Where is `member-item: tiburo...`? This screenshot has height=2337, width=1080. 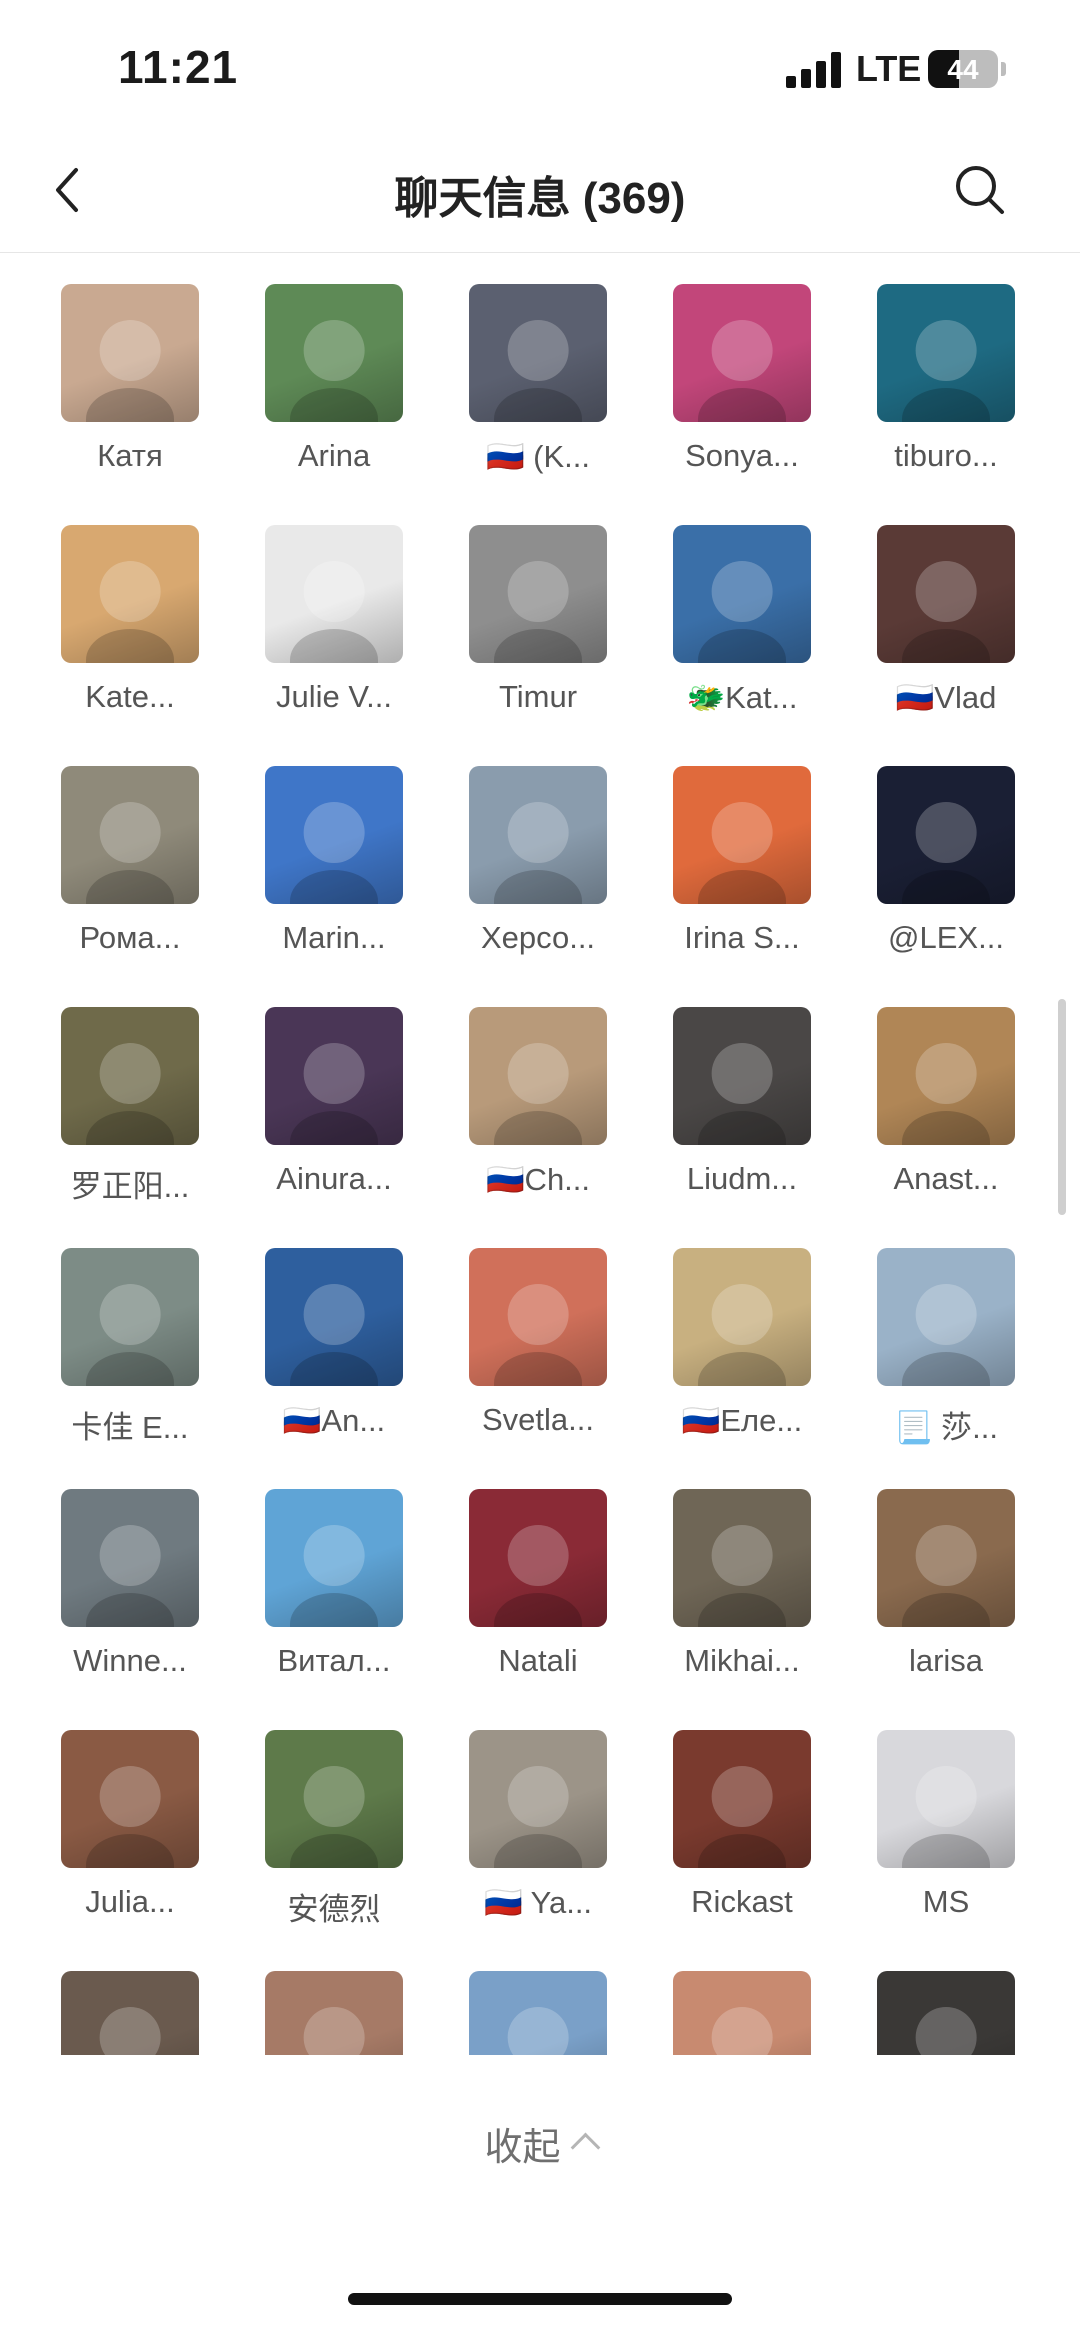
member-item: tiburo... is located at coordinates (946, 379).